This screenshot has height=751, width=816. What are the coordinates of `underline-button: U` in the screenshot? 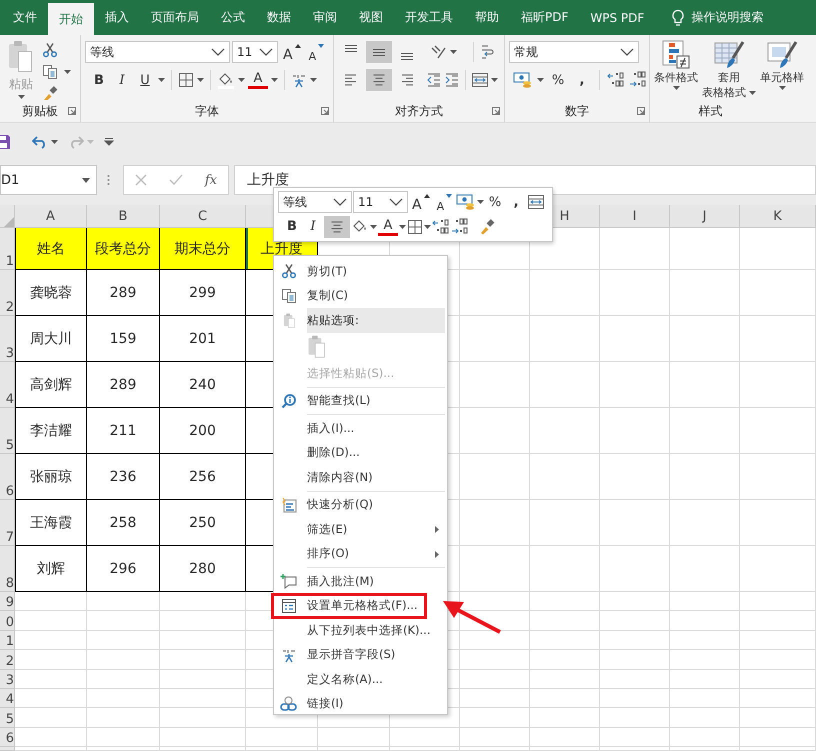 It's located at (145, 80).